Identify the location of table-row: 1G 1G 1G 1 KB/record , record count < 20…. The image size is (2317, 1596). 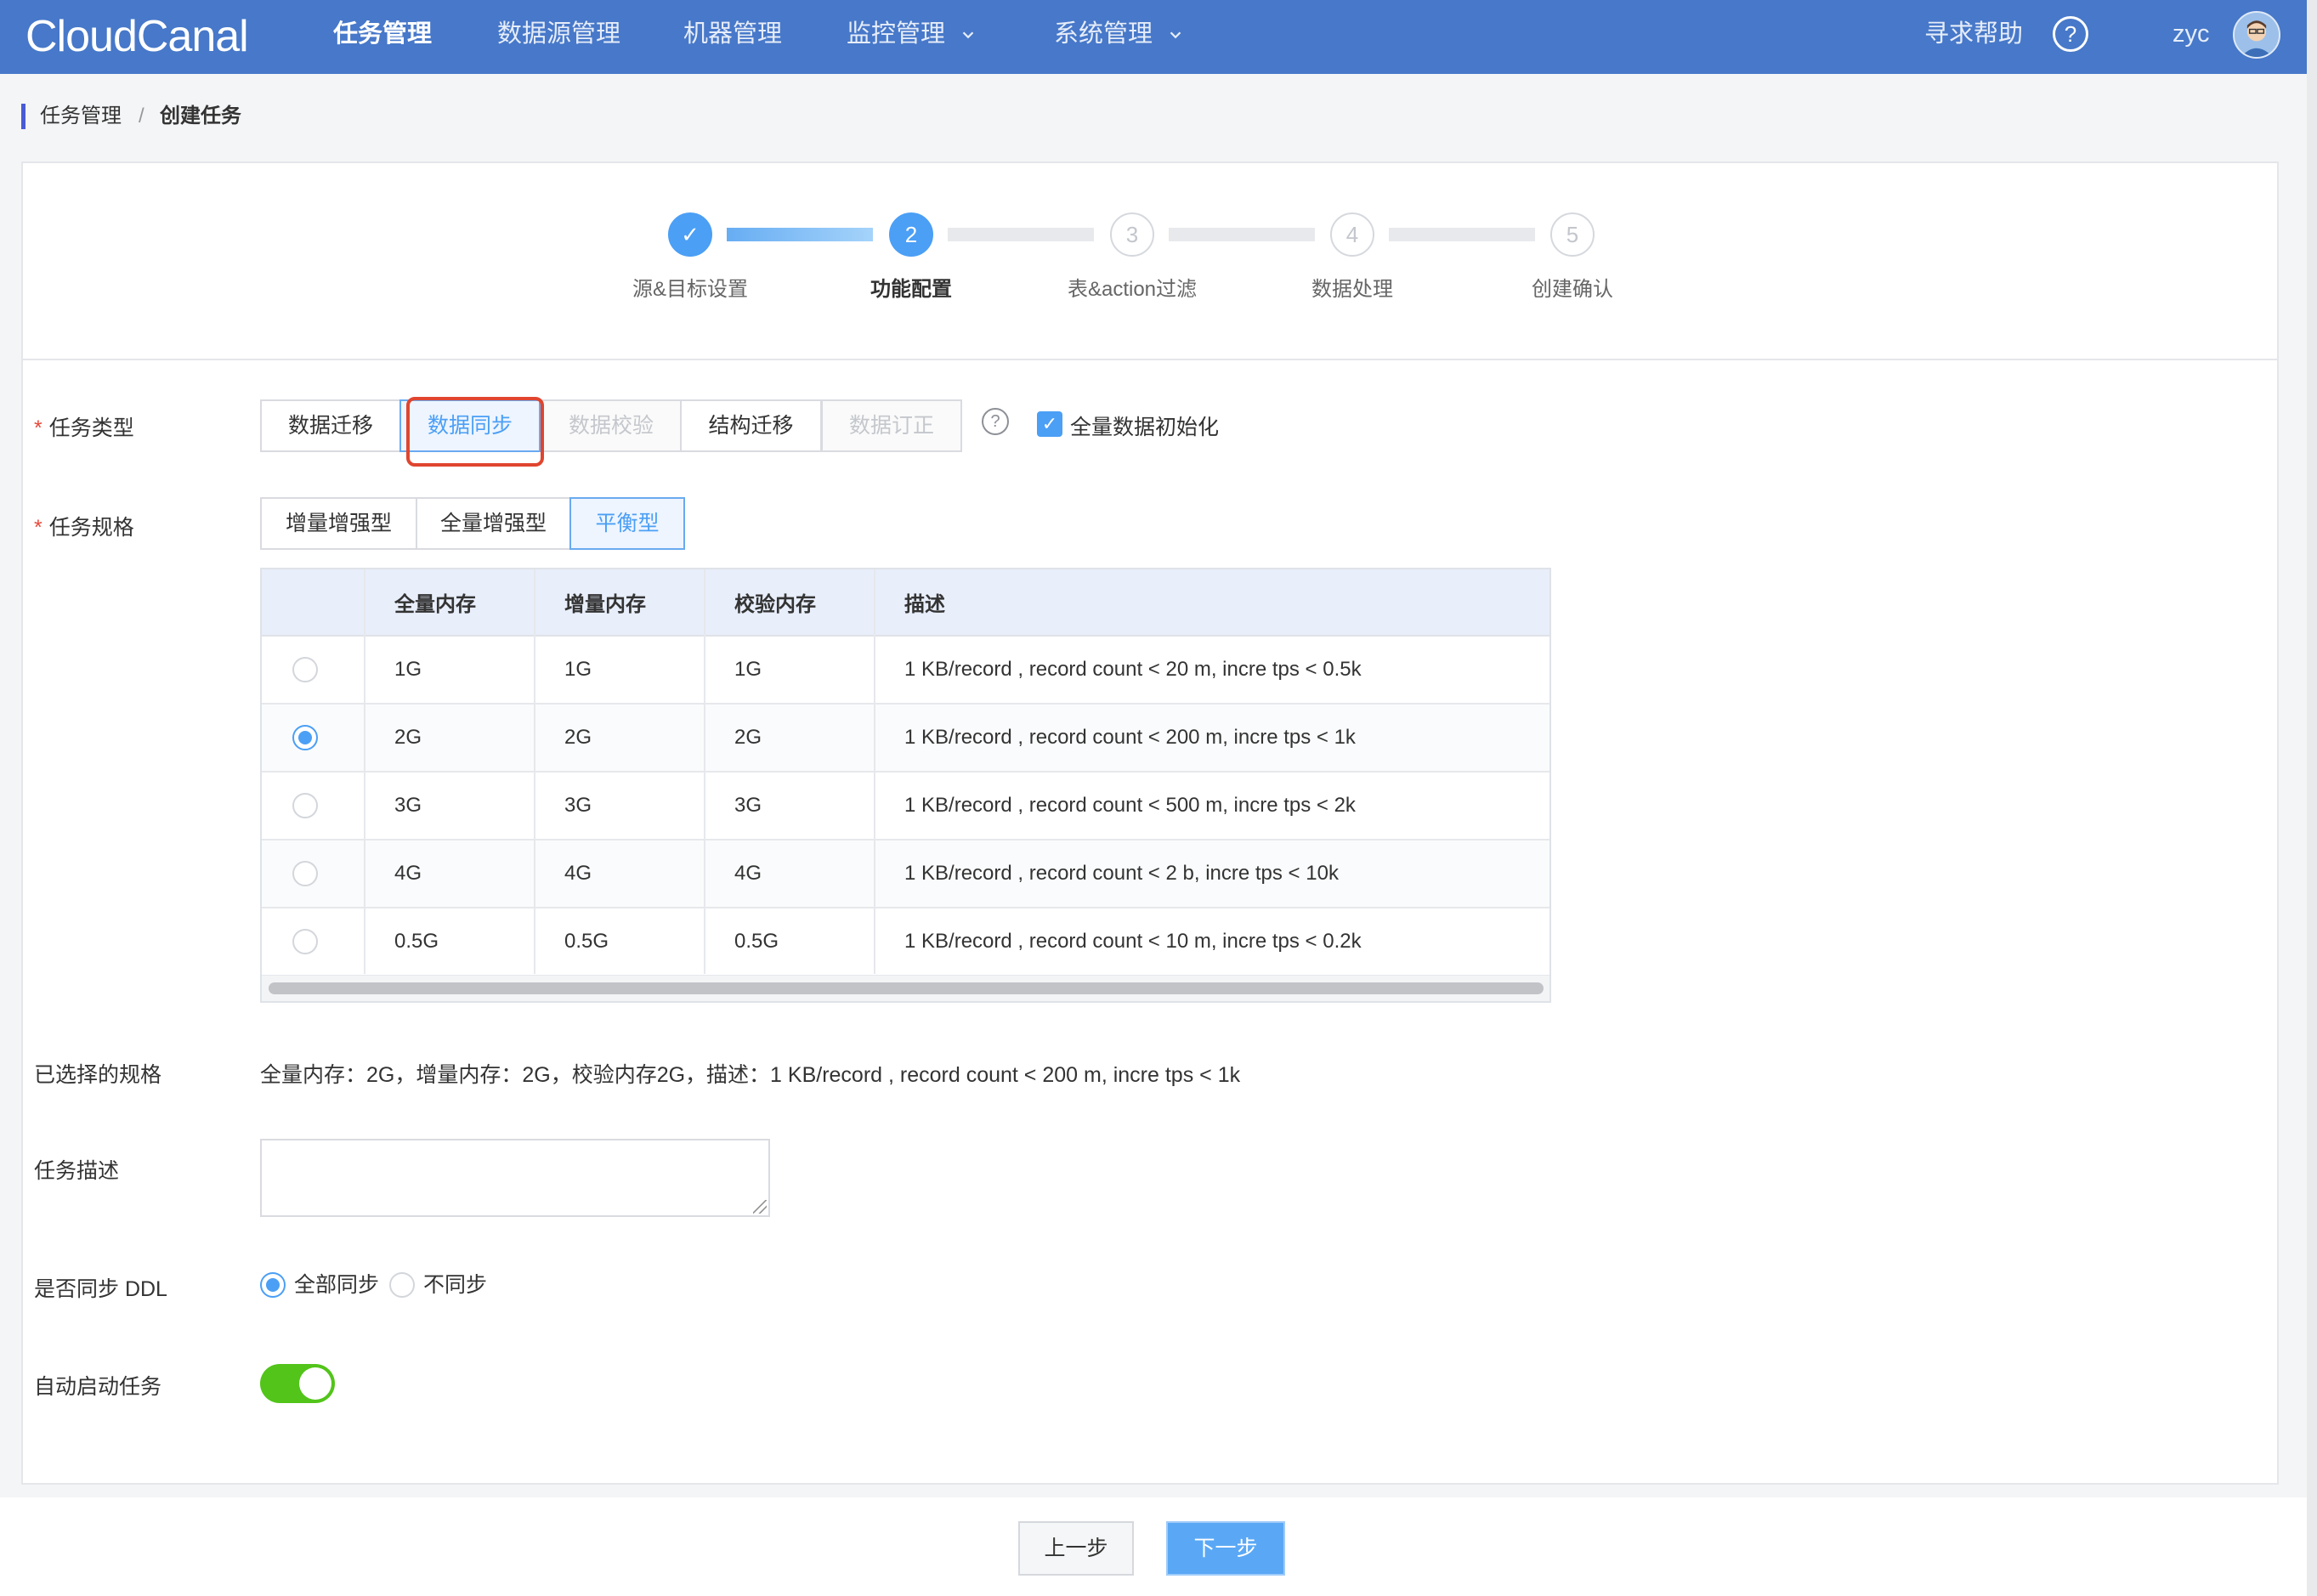
(905, 671).